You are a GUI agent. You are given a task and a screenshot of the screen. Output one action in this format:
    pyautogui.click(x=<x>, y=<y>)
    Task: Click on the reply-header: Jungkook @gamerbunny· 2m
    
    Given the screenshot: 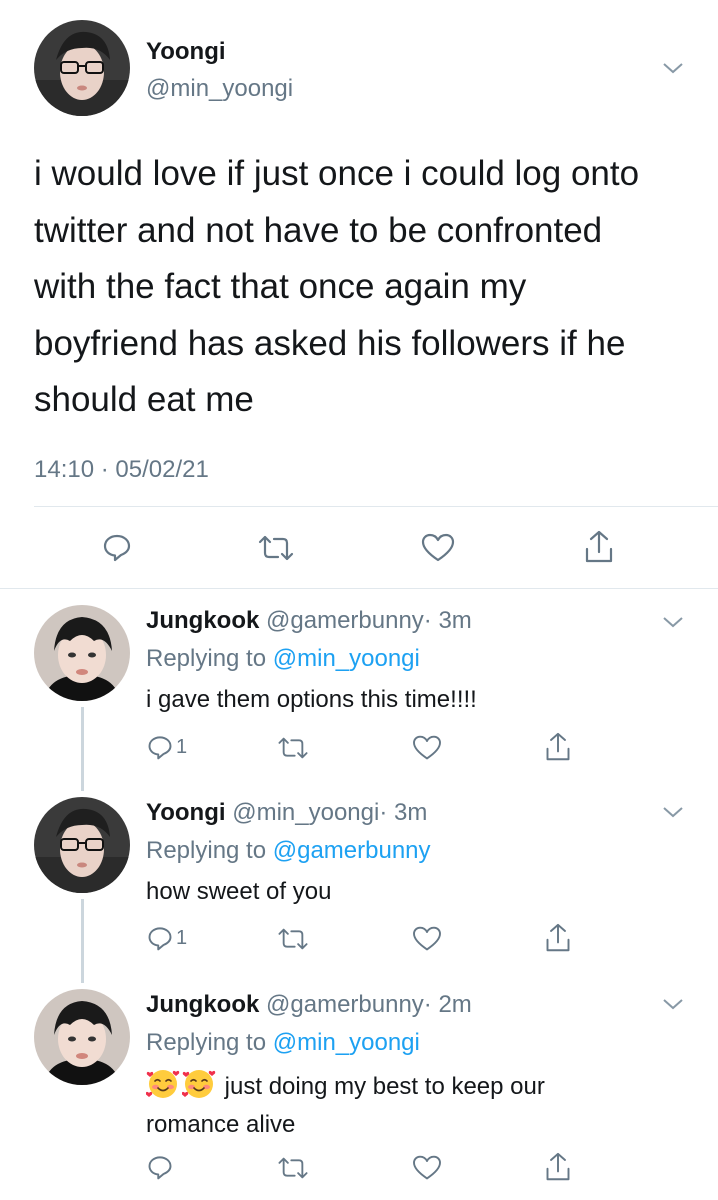 What is the action you would take?
    pyautogui.click(x=309, y=1005)
    